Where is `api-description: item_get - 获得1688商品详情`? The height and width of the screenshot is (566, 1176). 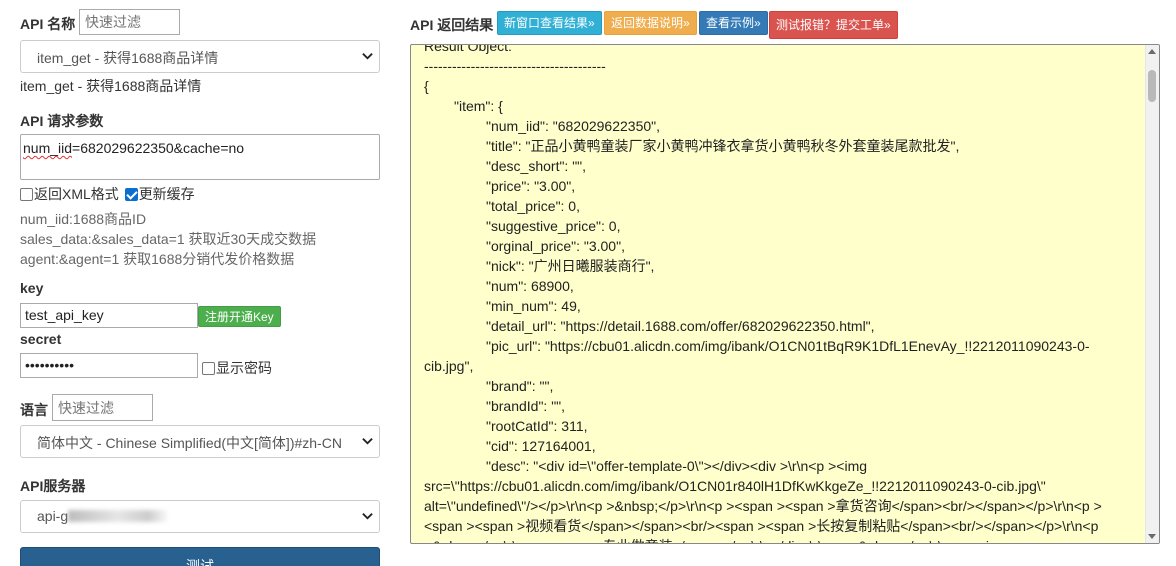
api-description: item_get - 获得1688商品详情 is located at coordinates (111, 86).